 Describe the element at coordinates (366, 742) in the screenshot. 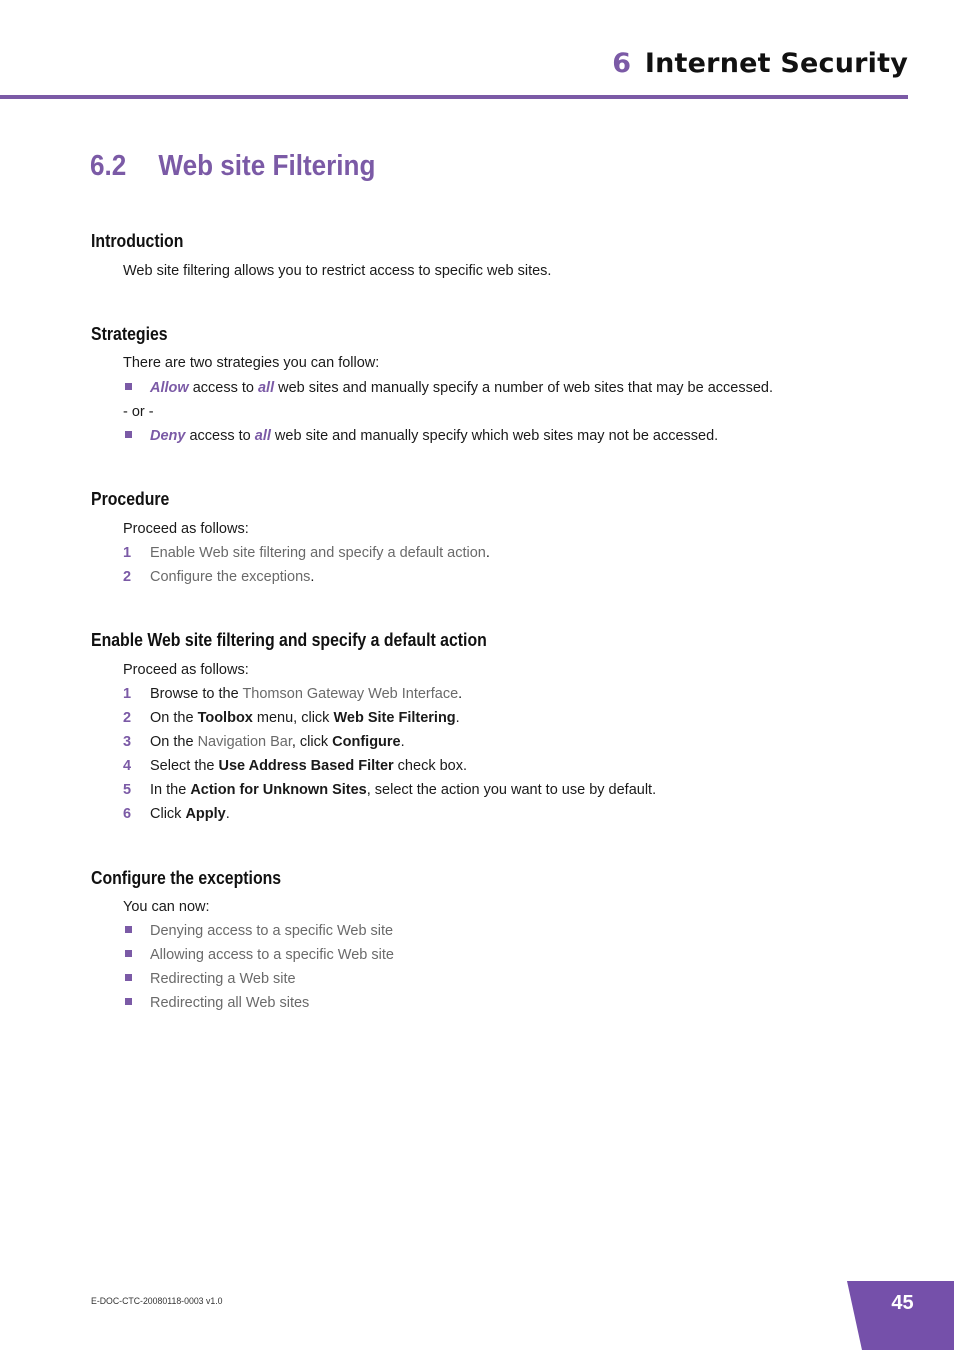

I see `ui-term: Configure` at that location.